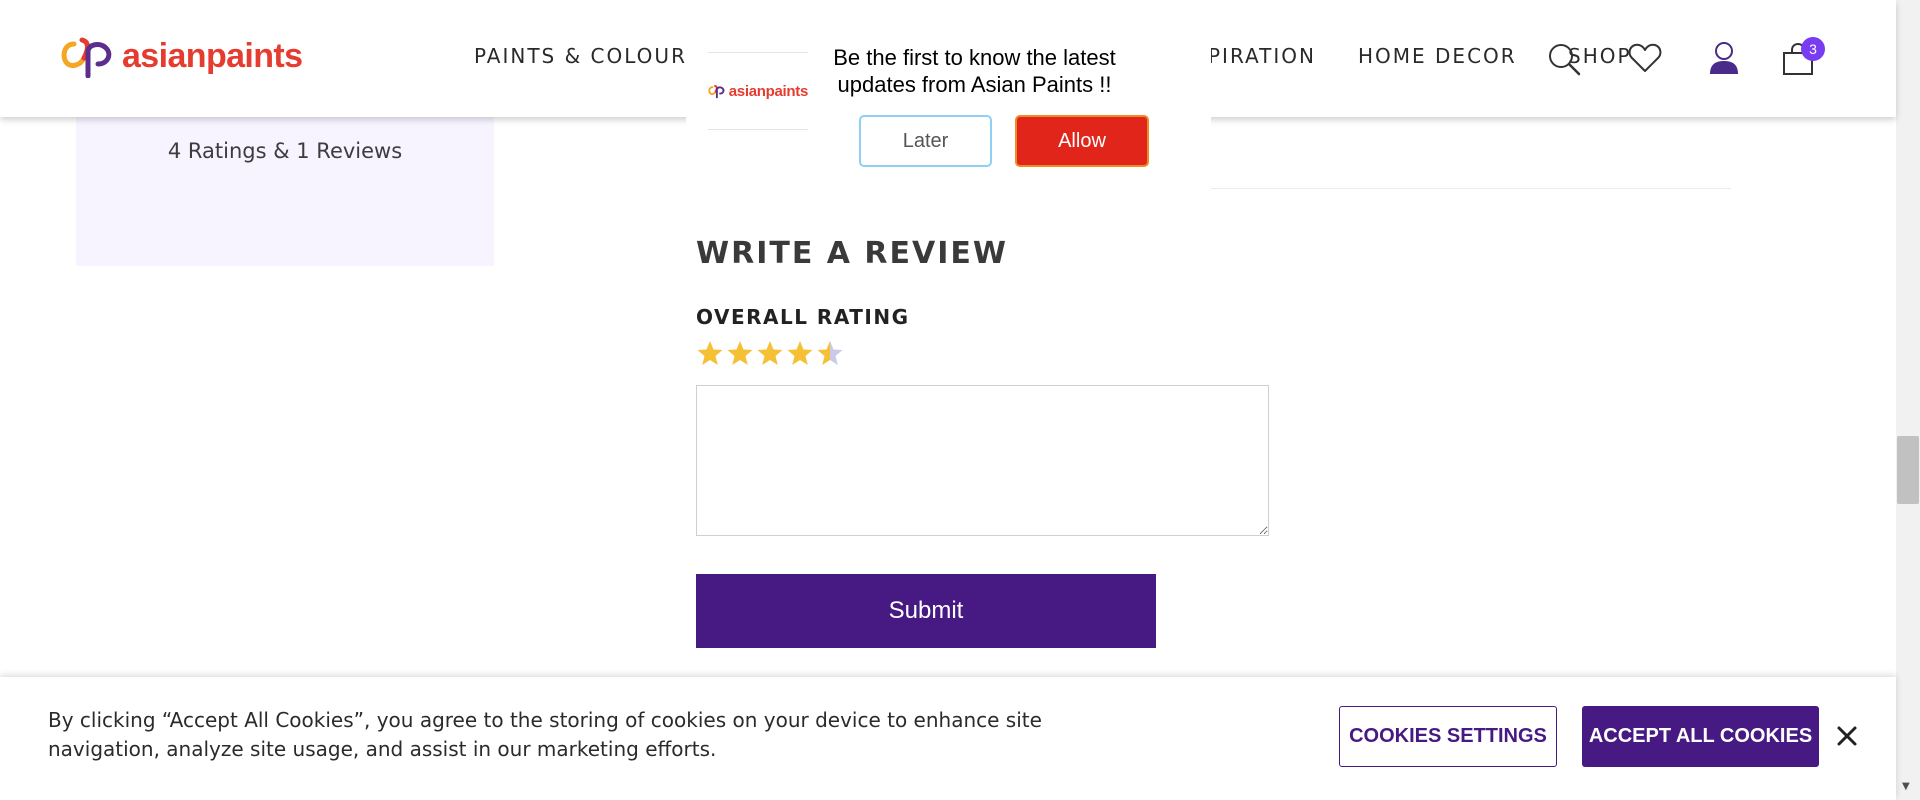 The image size is (1920, 800). What do you see at coordinates (1847, 736) in the screenshot?
I see `close-icon` at bounding box center [1847, 736].